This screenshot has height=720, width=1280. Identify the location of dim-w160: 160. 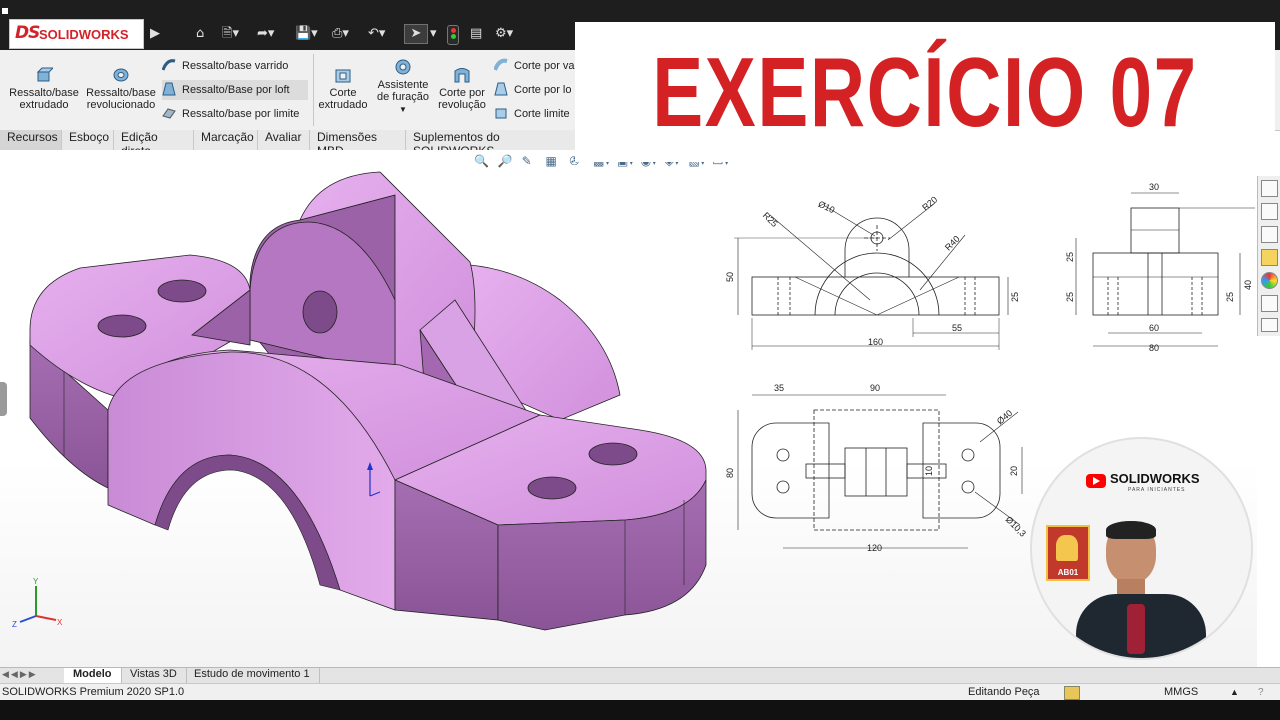
(875, 342).